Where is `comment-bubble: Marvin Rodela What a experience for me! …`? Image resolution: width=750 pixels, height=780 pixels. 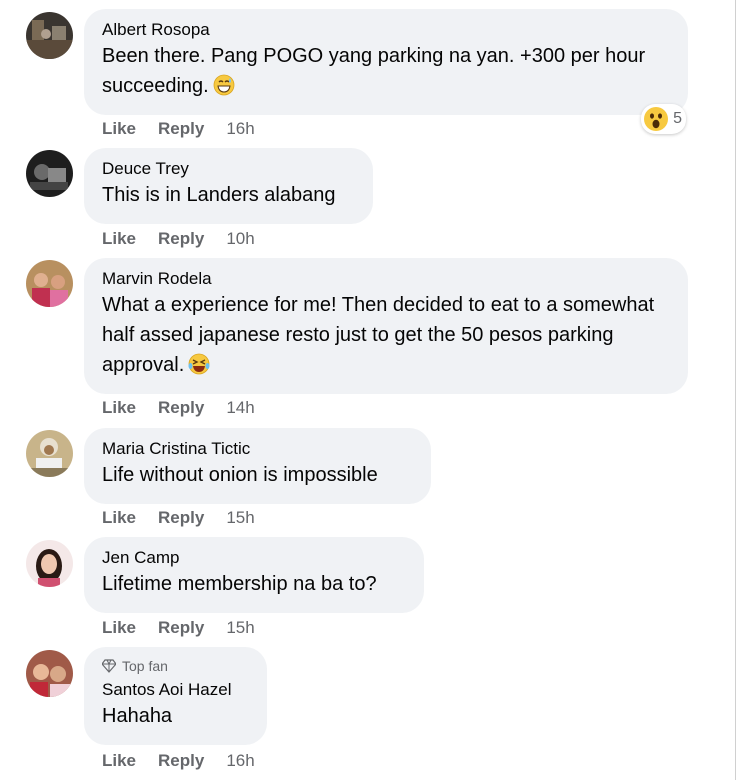
comment-bubble: Marvin Rodela What a experience for me! … is located at coordinates (386, 326).